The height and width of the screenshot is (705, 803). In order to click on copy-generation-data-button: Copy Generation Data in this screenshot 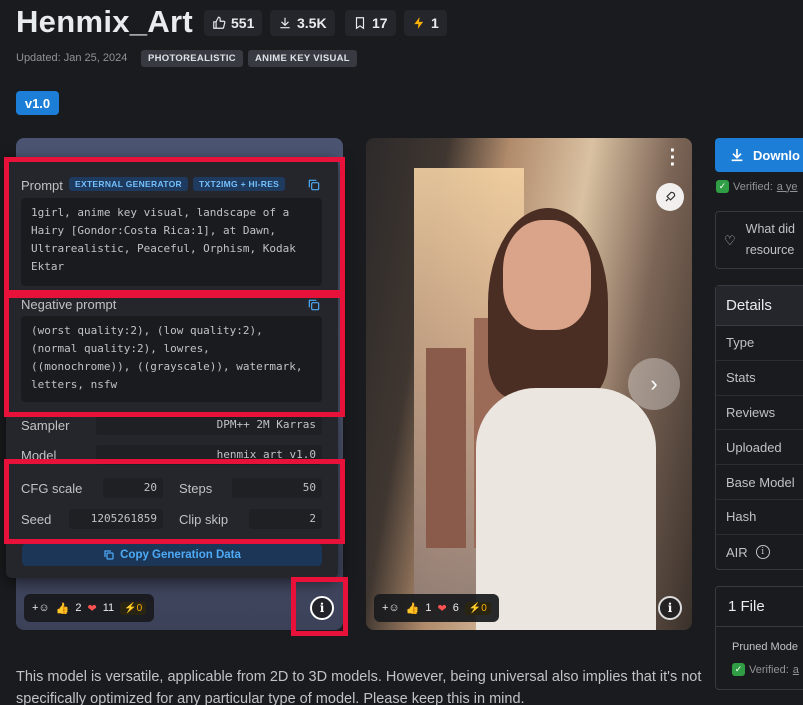, I will do `click(172, 555)`.